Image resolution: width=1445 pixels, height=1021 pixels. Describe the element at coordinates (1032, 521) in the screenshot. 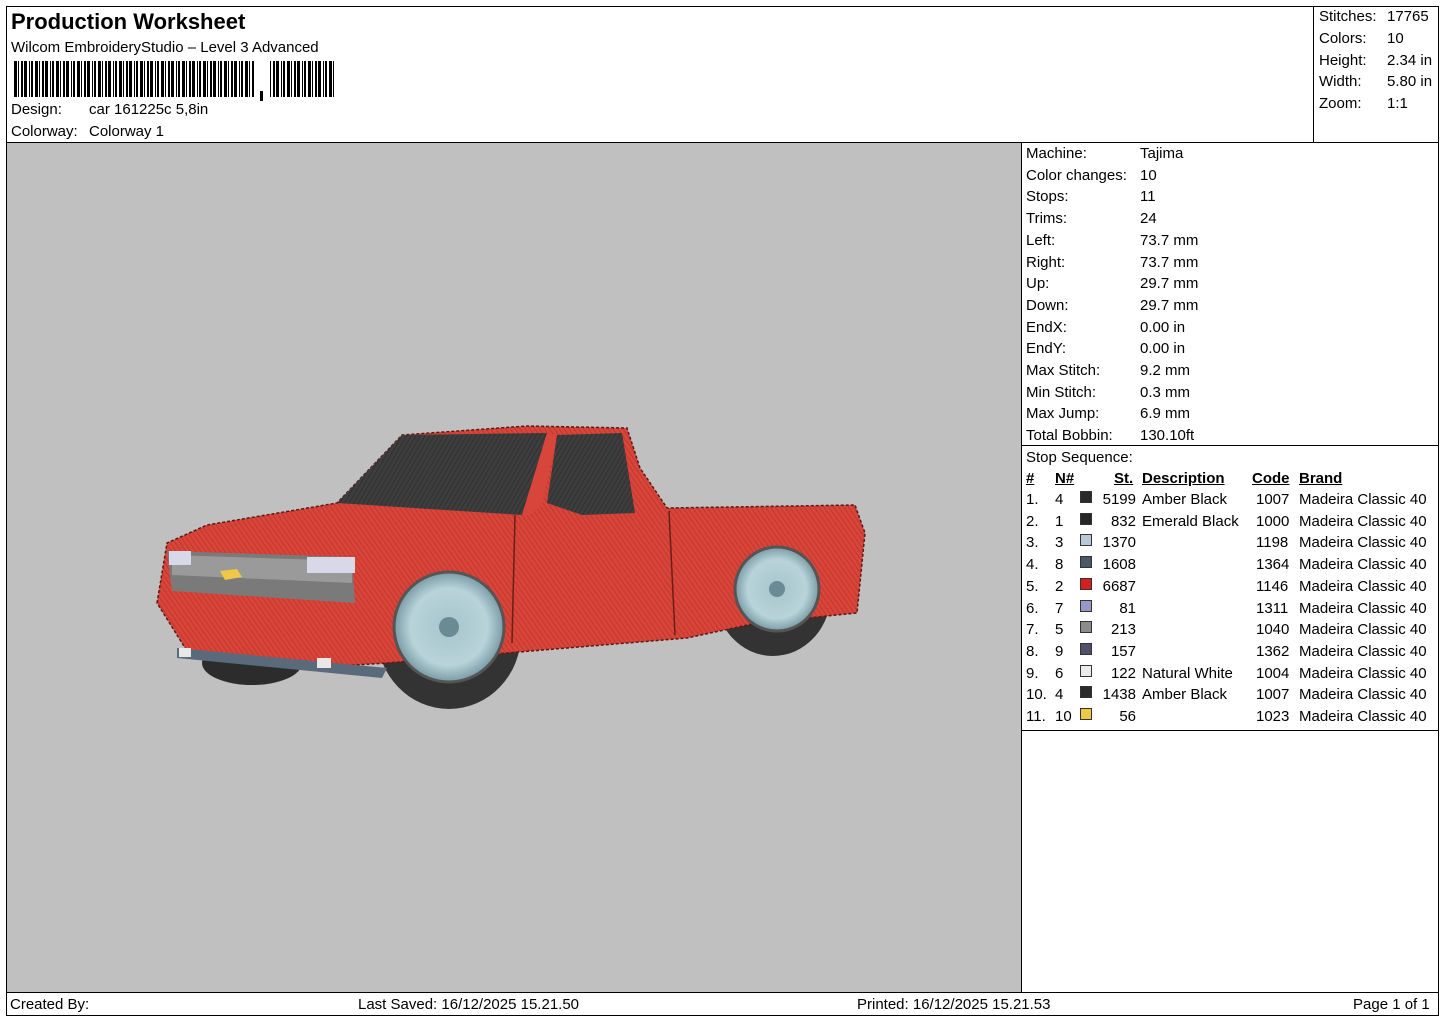

I see `row-index: 2.` at that location.